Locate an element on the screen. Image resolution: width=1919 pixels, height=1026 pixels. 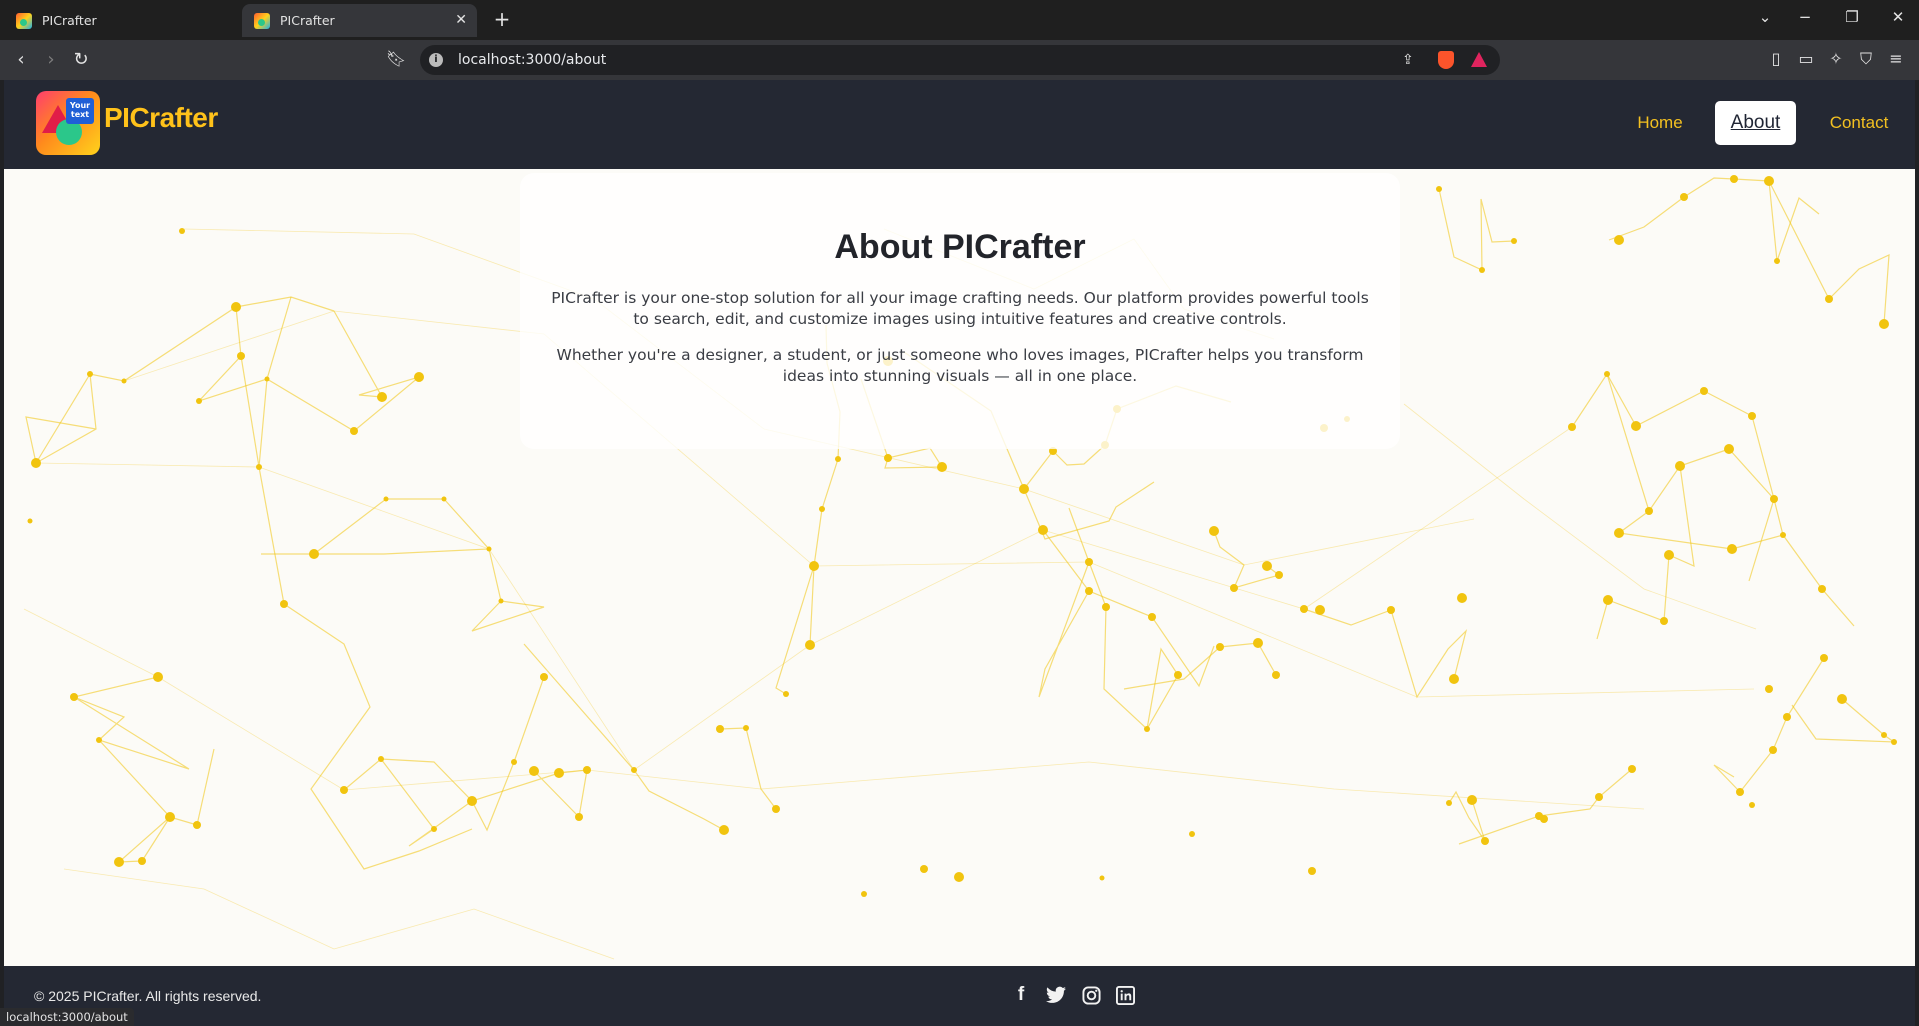
new-tab-icon: + is located at coordinates (502, 19).